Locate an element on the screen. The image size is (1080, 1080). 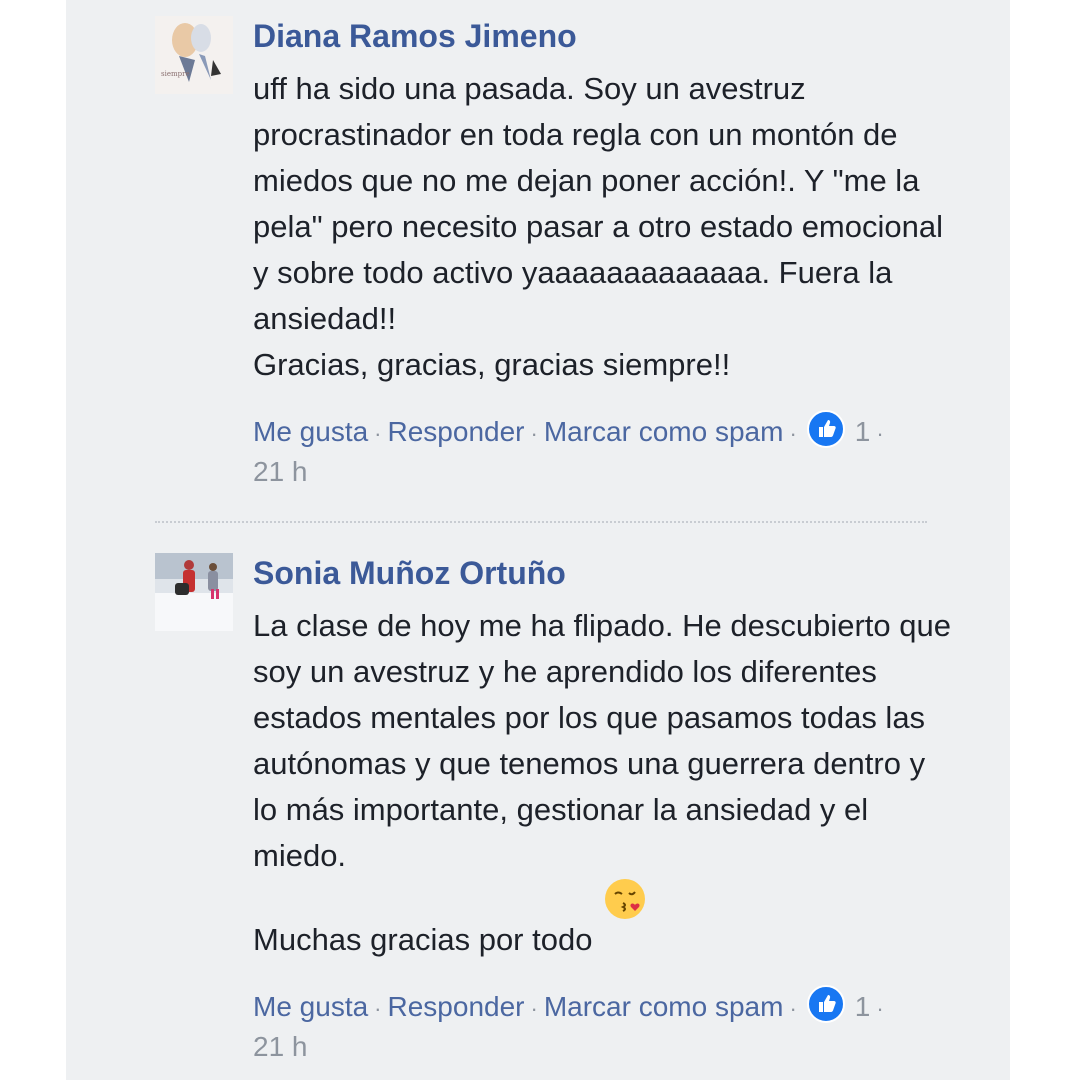
svg-text: siempre is located at coordinates (175, 74).